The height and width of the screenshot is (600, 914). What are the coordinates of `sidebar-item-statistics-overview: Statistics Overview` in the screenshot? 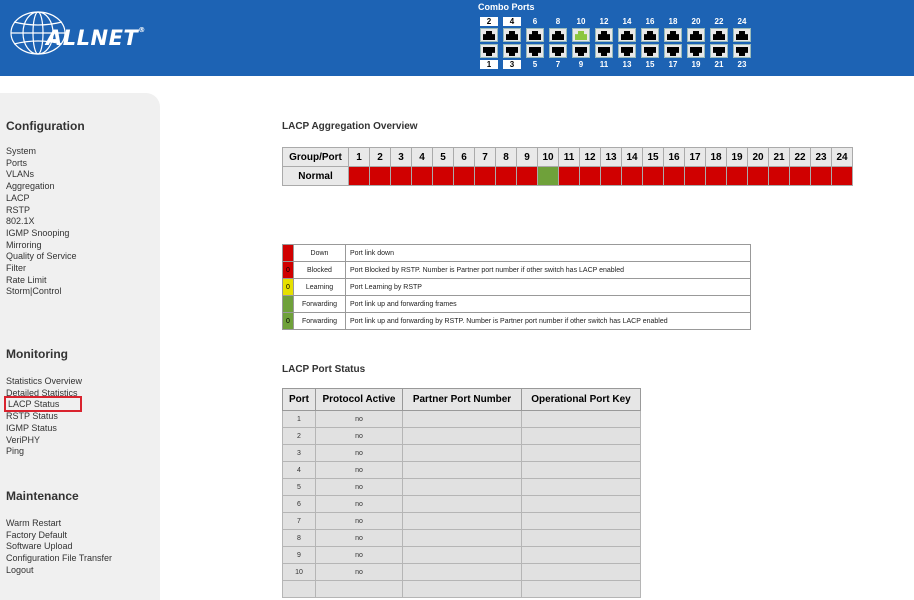 It's located at (44, 381).